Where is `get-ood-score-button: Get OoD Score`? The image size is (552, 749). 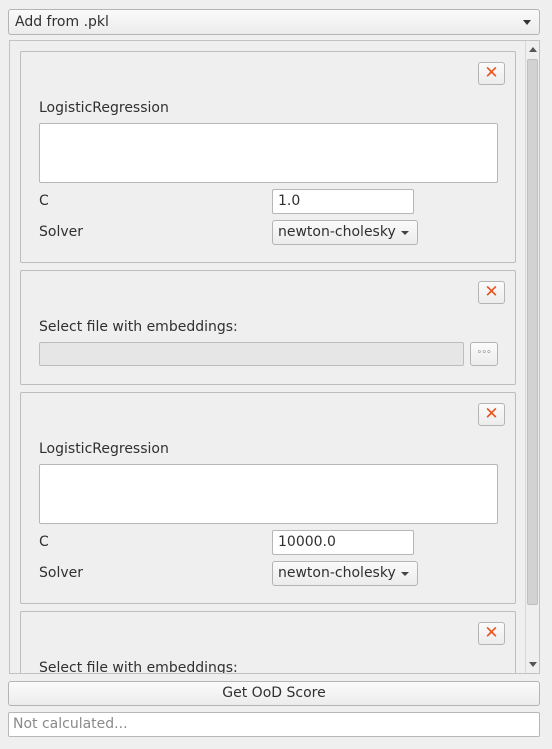
get-ood-score-button: Get OoD Score is located at coordinates (274, 693).